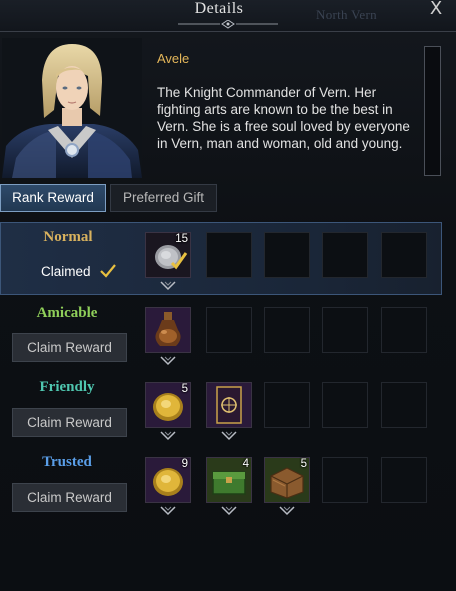 Image resolution: width=456 pixels, height=591 pixels. I want to click on potion-flask-icon, so click(168, 329).